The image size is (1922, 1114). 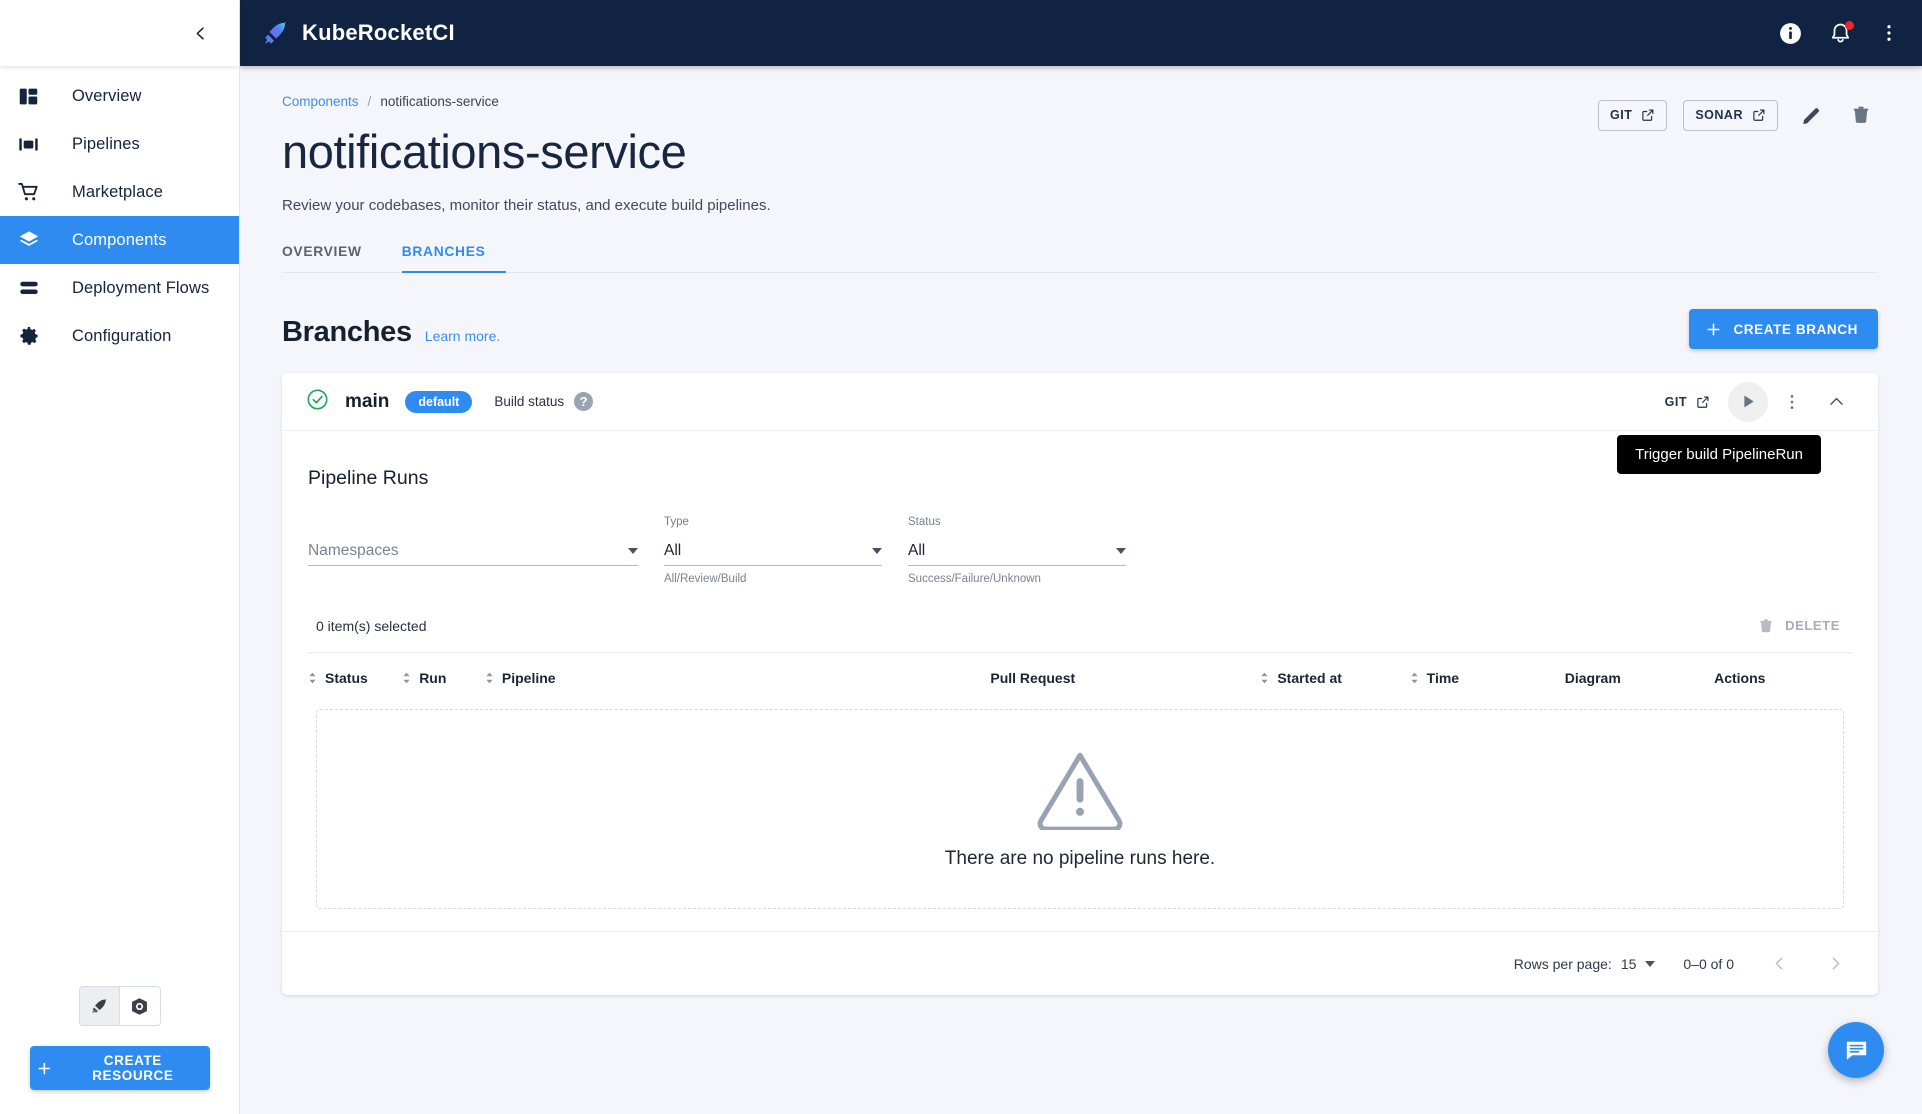 I want to click on column-label: Status, so click(x=346, y=678).